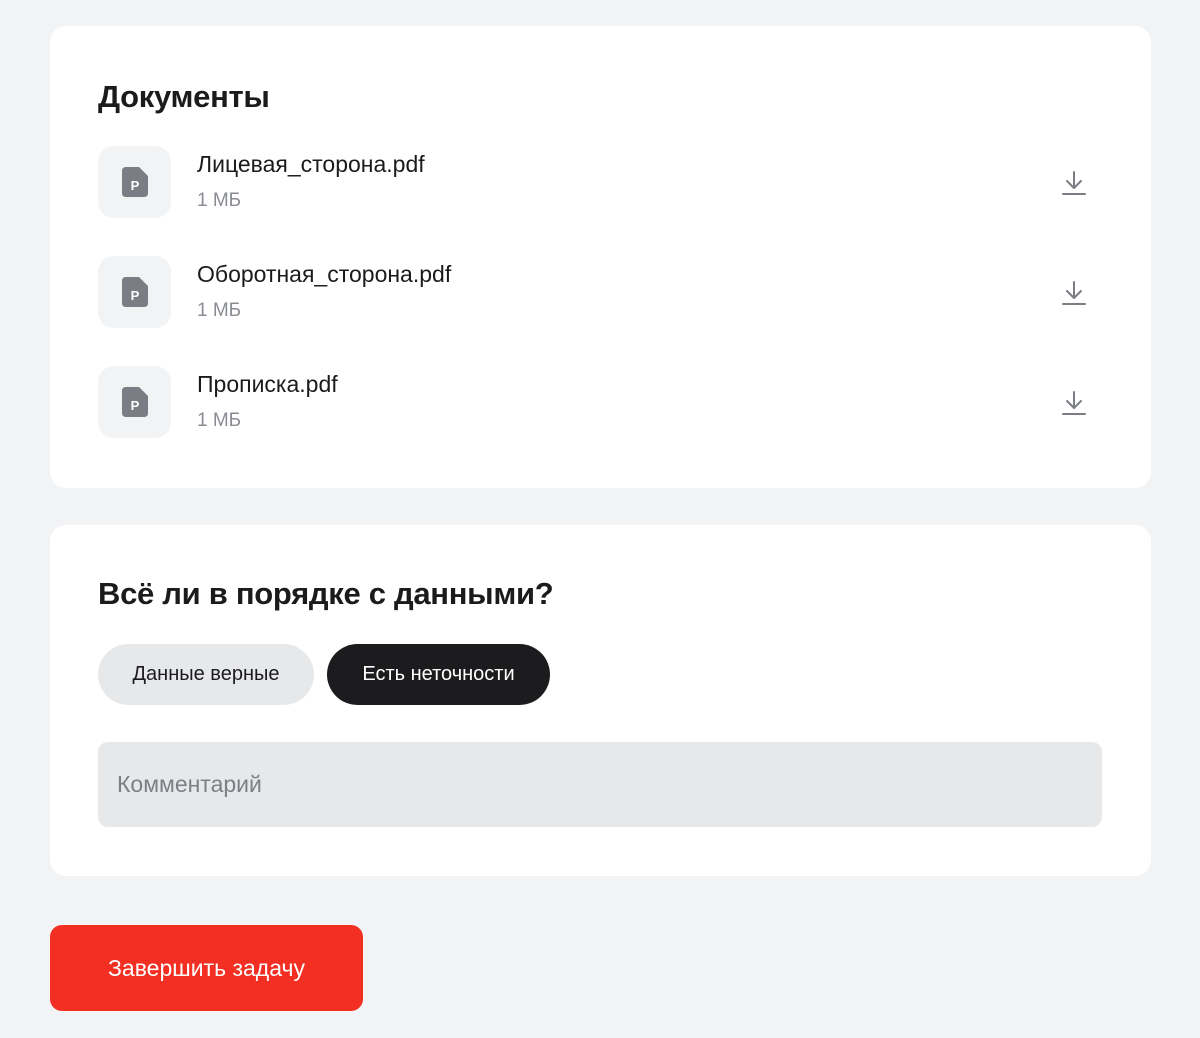 This screenshot has height=1038, width=1200. Describe the element at coordinates (600, 784) in the screenshot. I see `comment-input` at that location.